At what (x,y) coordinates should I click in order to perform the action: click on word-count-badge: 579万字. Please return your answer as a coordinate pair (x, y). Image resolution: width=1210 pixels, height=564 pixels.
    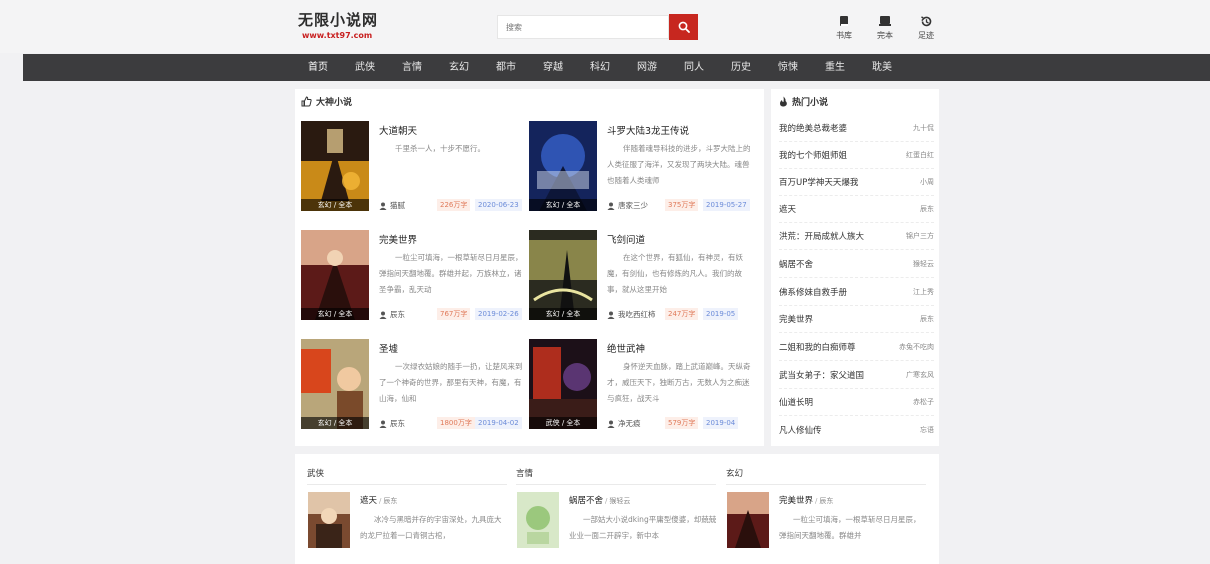
    Looking at the image, I should click on (682, 423).